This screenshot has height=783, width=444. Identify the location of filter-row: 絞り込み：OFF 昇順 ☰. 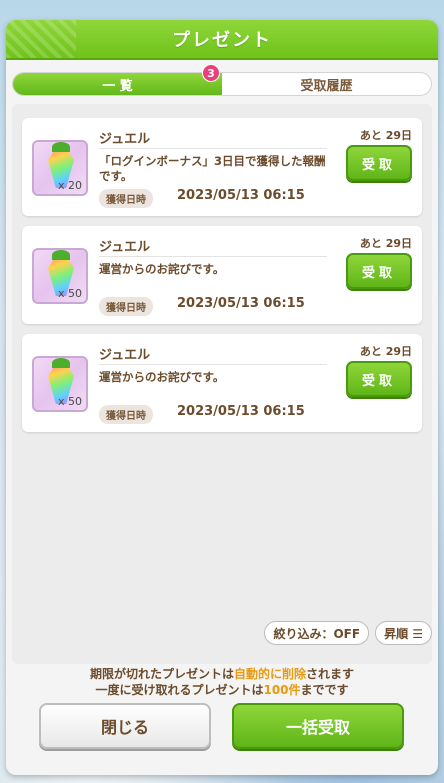
(348, 633).